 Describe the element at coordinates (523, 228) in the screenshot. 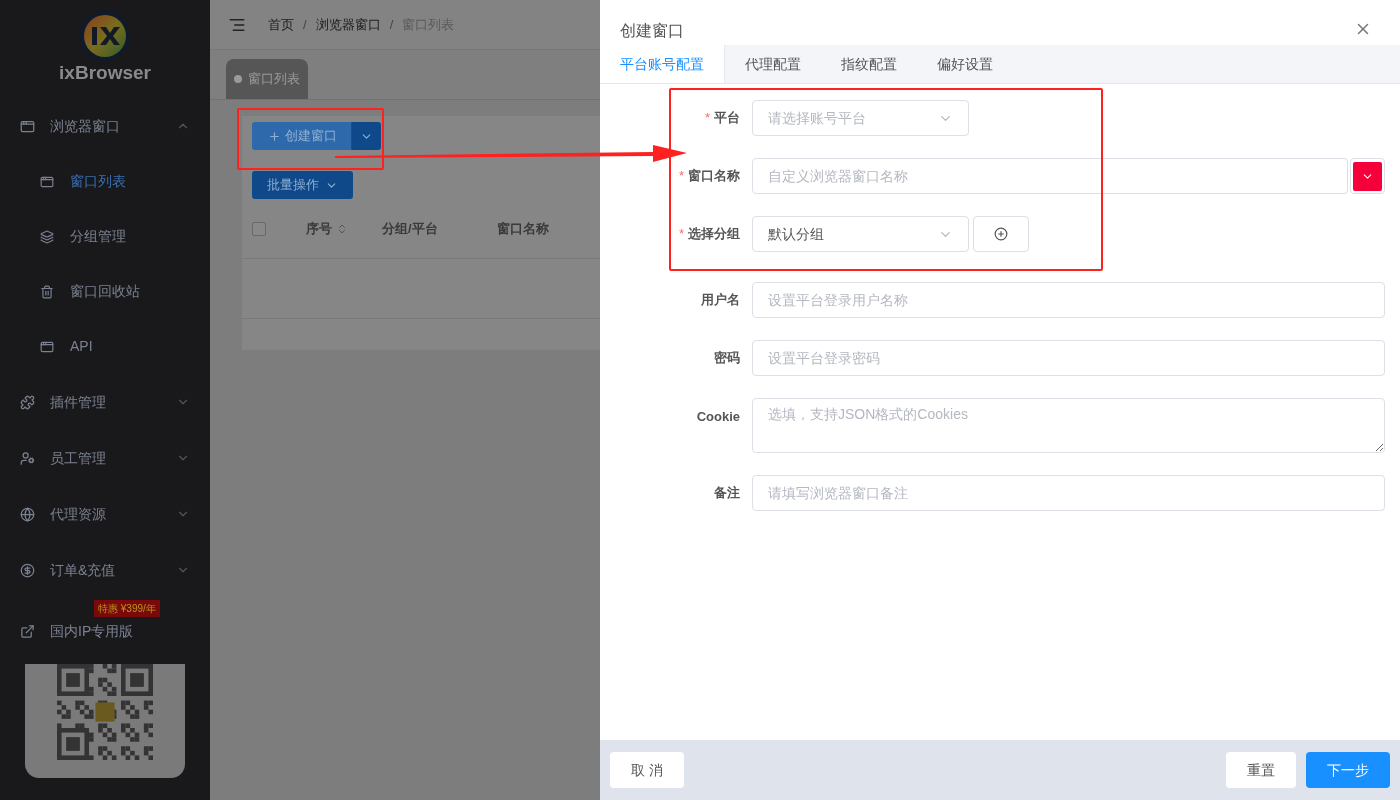

I see `column-header: 窗口名称` at that location.